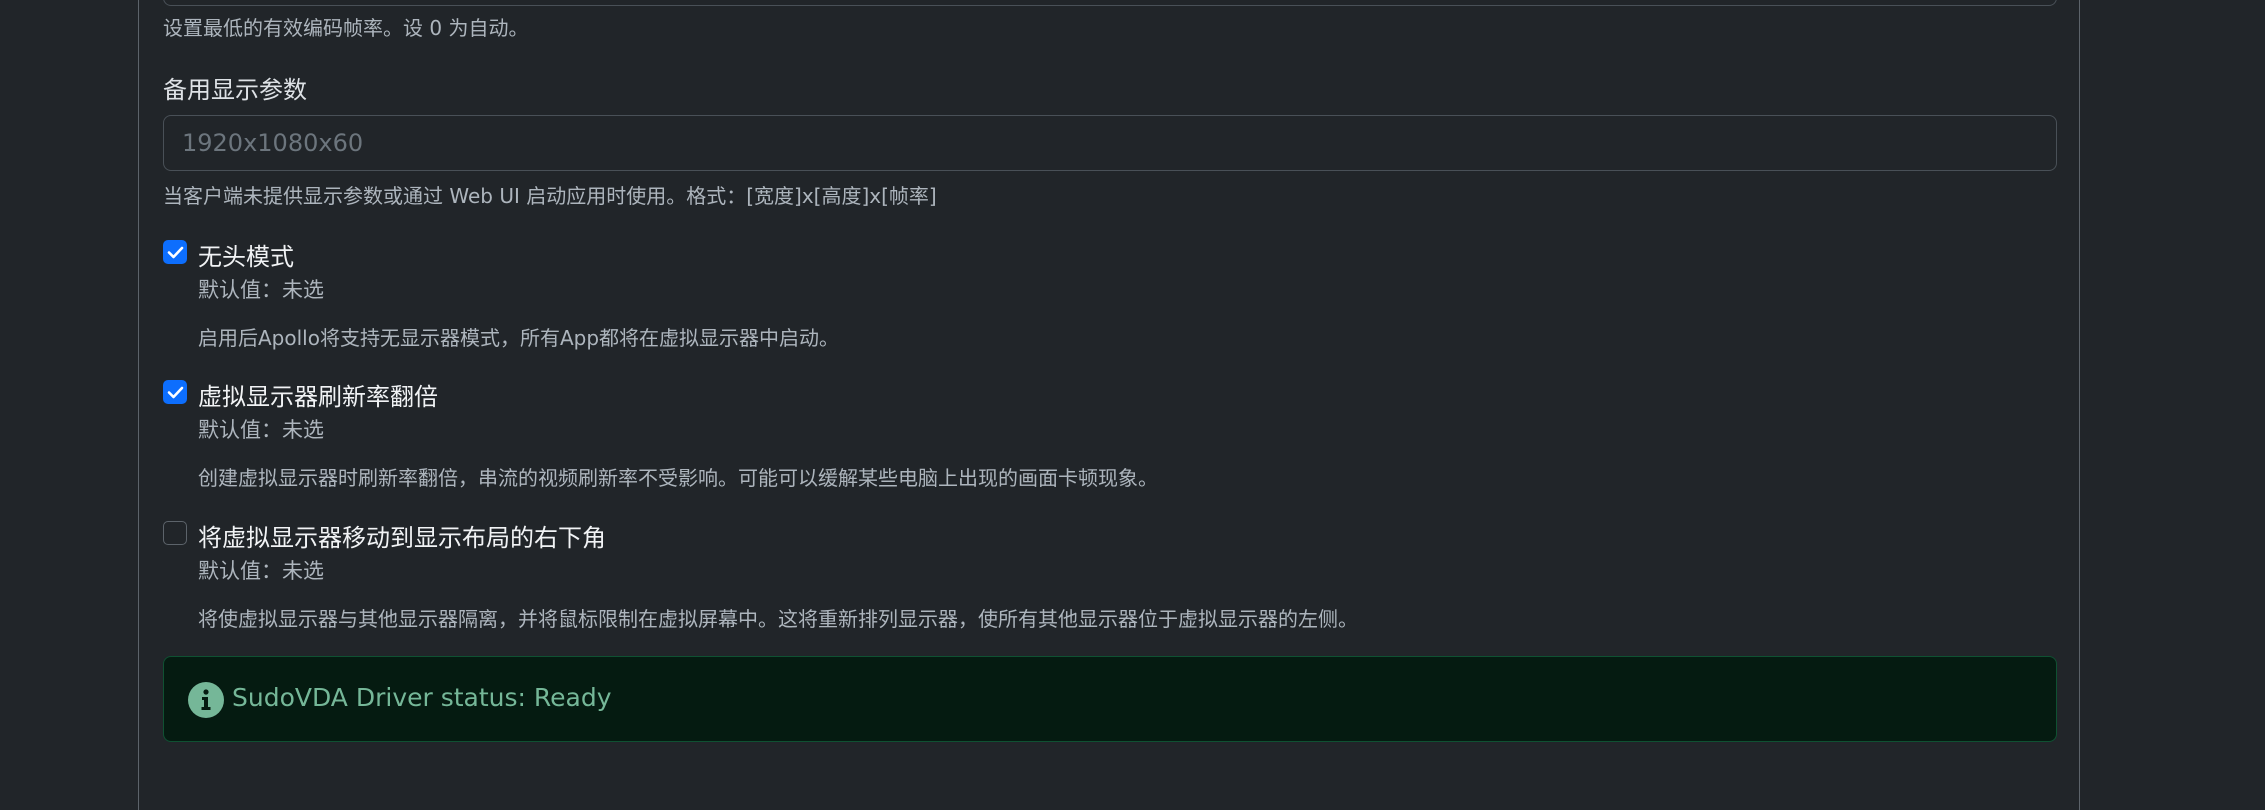 The image size is (2265, 810). I want to click on fallback-display-input, so click(1110, 143).